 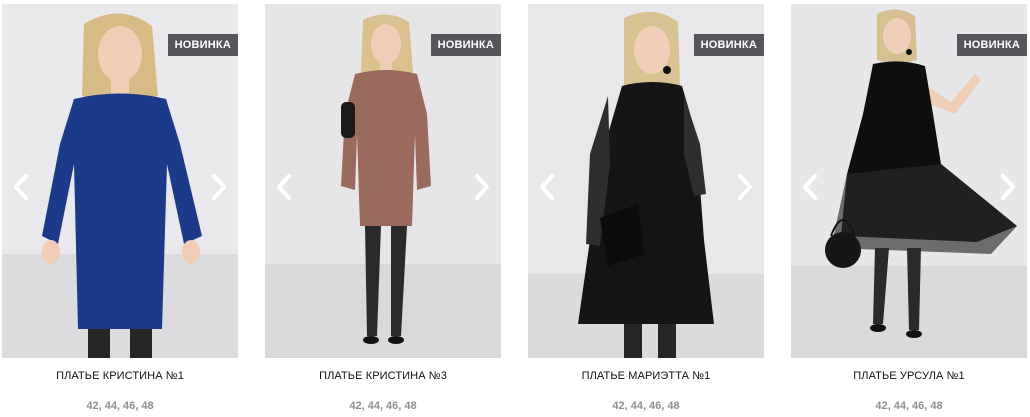 I want to click on product-title: ПЛАТЬЕ КРИСТИНА №3, so click(x=383, y=376).